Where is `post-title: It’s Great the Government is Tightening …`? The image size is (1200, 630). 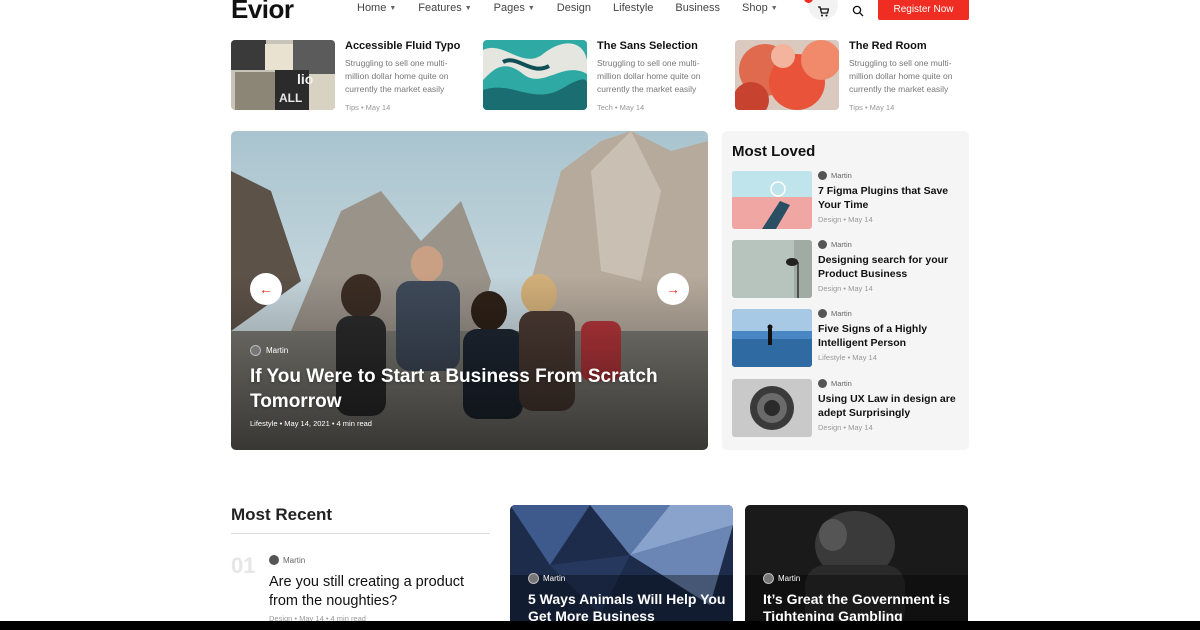 post-title: It’s Great the Government is Tightening … is located at coordinates (863, 608).